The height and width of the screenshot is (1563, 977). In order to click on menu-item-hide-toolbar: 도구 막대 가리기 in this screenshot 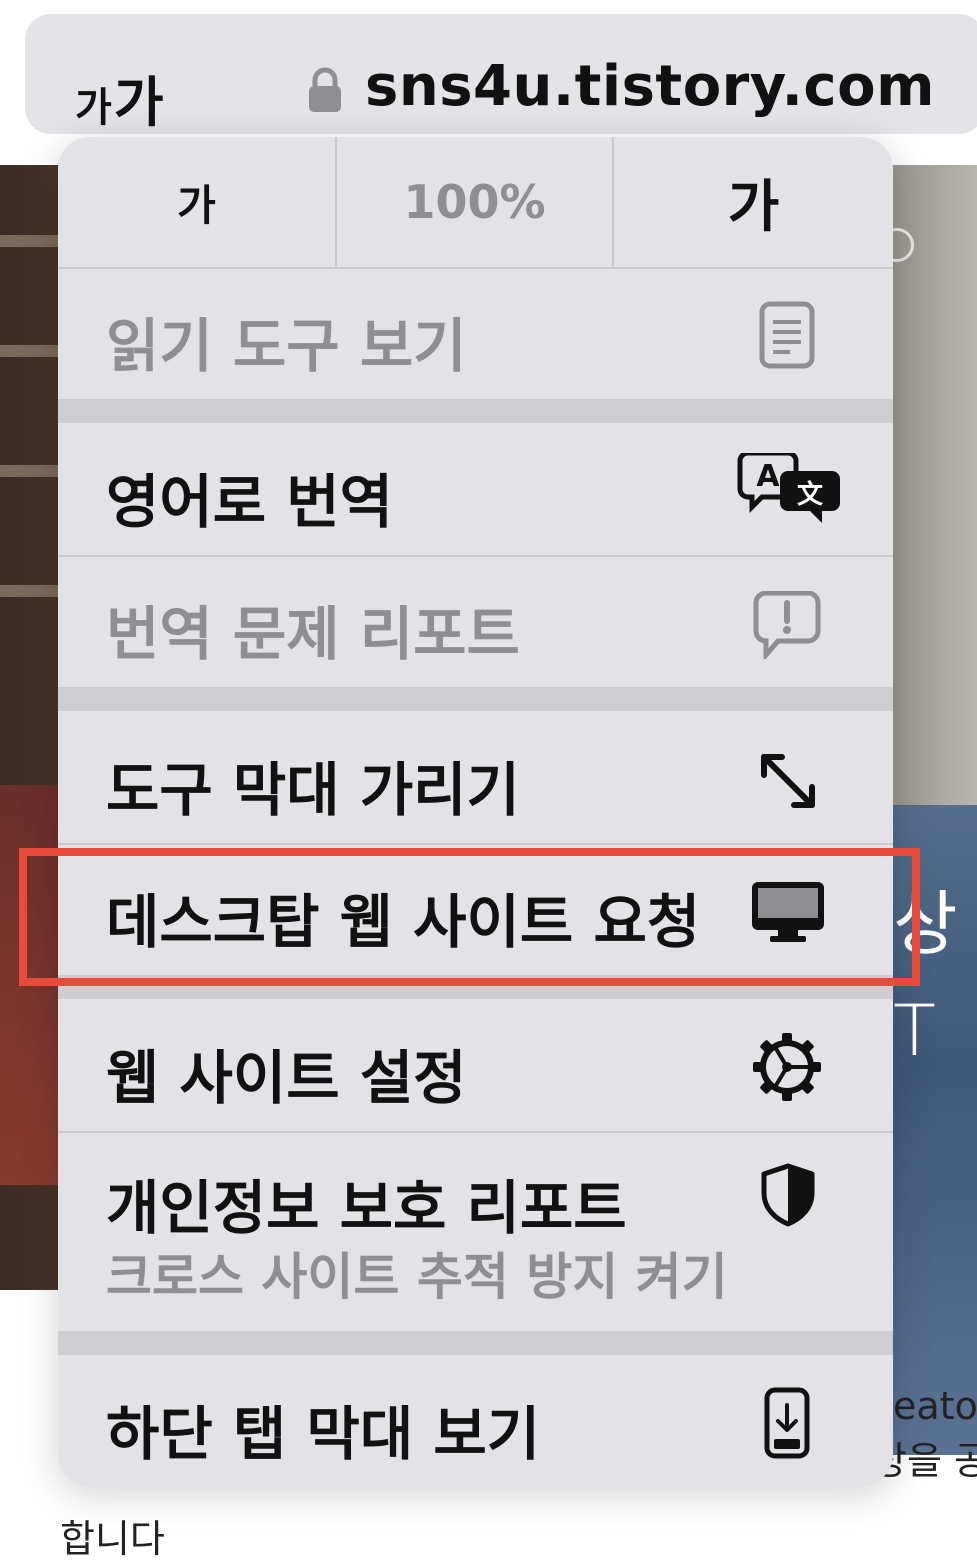, I will do `click(475, 777)`.